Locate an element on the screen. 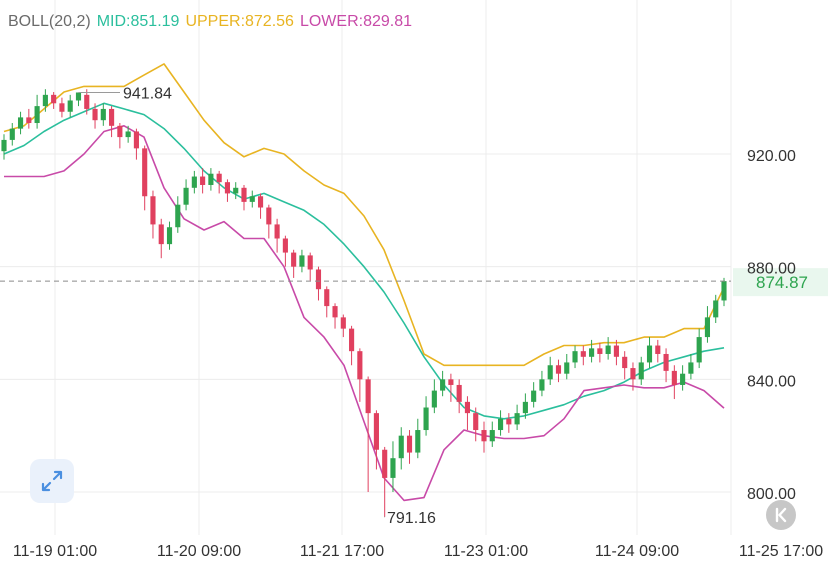  y-tick-label: 880.00 is located at coordinates (771, 269).